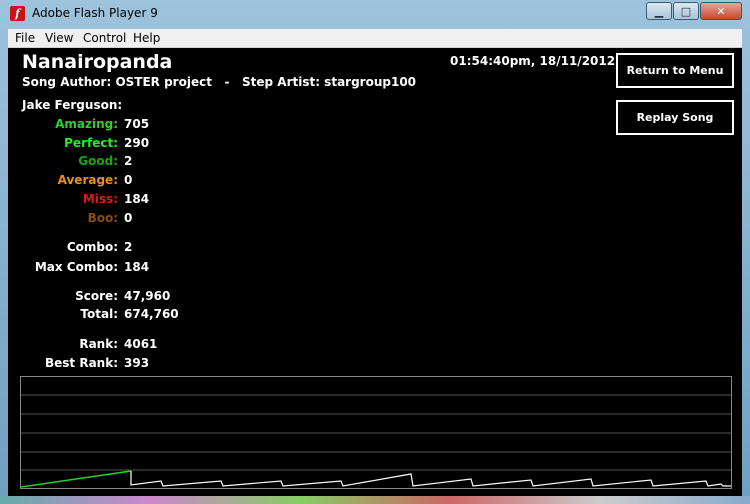 Image resolution: width=750 pixels, height=504 pixels. What do you see at coordinates (96, 296) in the screenshot?
I see `stat-label-score: Score:` at bounding box center [96, 296].